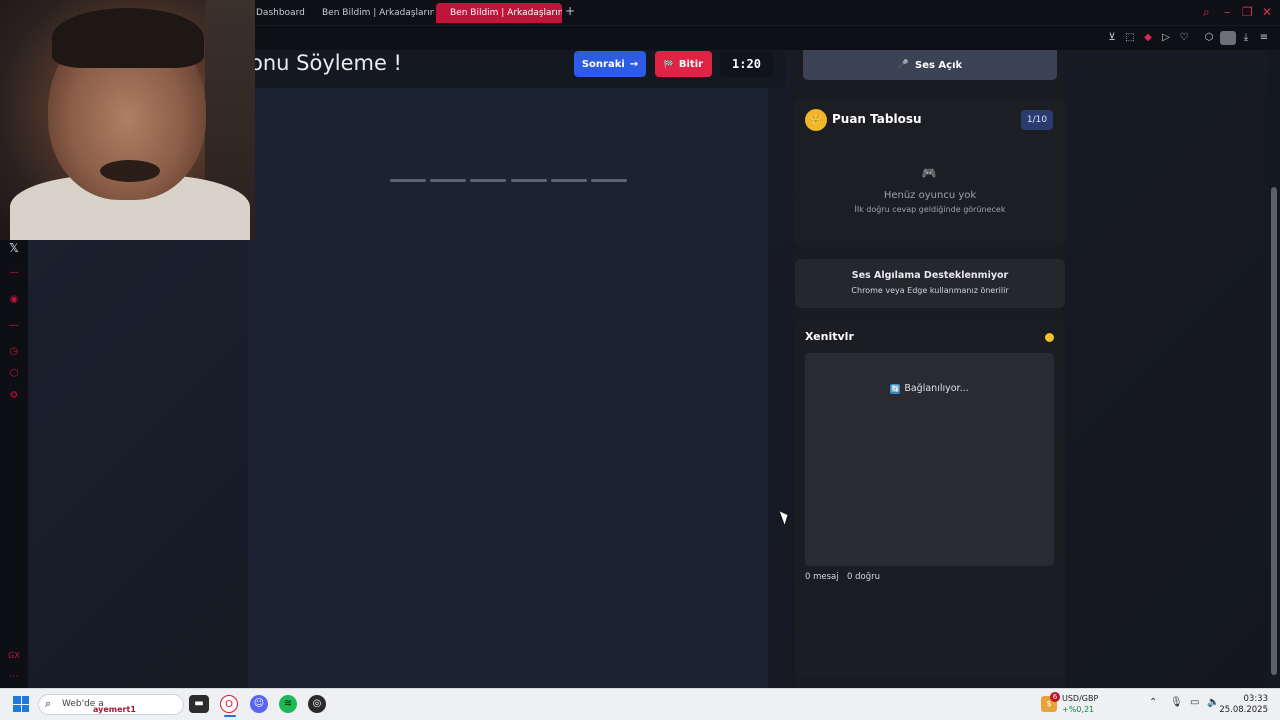 This screenshot has width=1280, height=720. I want to click on leaderboard-title: Puan Tablosu, so click(877, 119).